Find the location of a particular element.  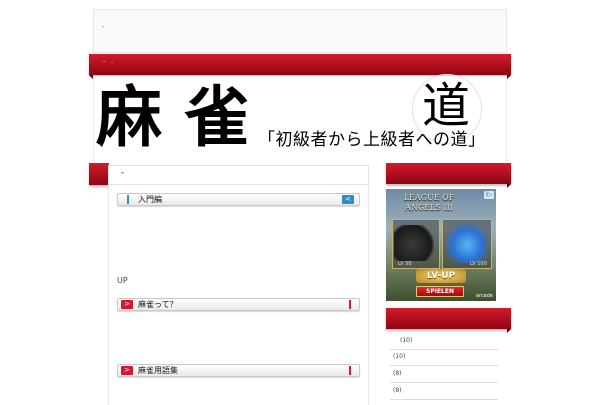

main-heading-mark: - is located at coordinates (123, 173).